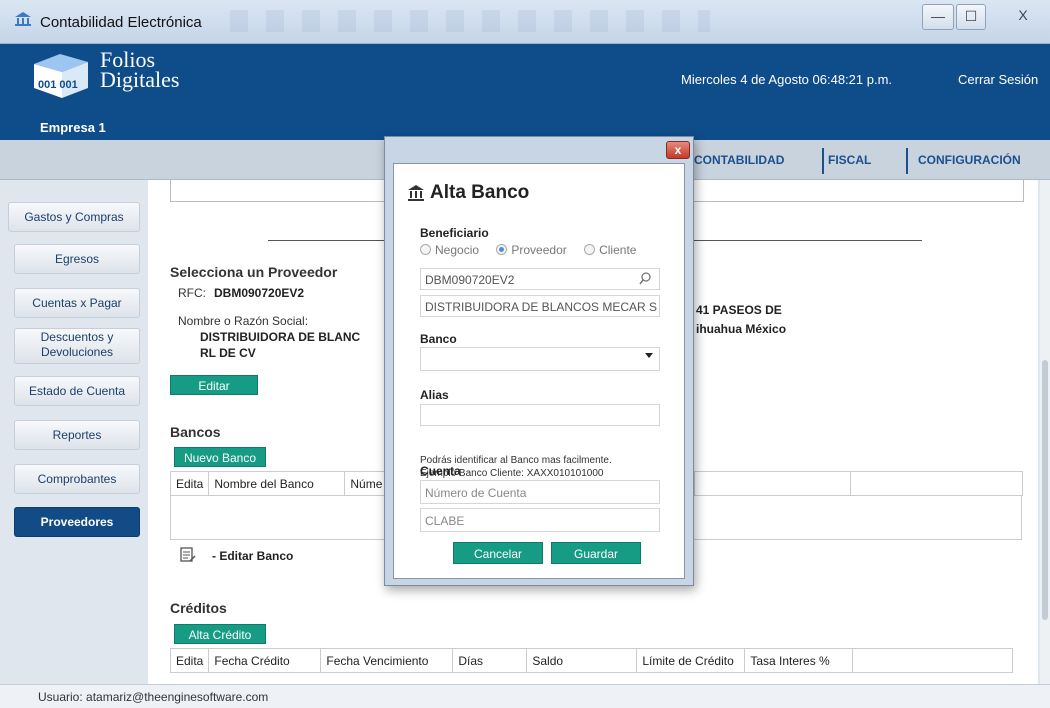 The width and height of the screenshot is (1050, 708). I want to click on creditos-heading: Créditos, so click(198, 608).